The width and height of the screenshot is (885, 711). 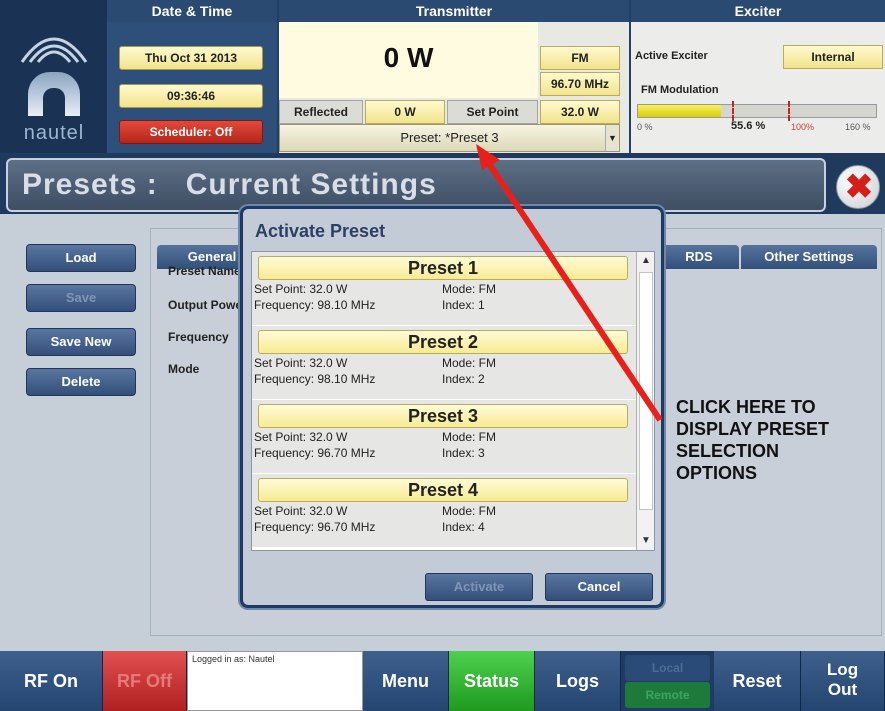 What do you see at coordinates (645, 261) in the screenshot?
I see `arrow-up-icon: ▲` at bounding box center [645, 261].